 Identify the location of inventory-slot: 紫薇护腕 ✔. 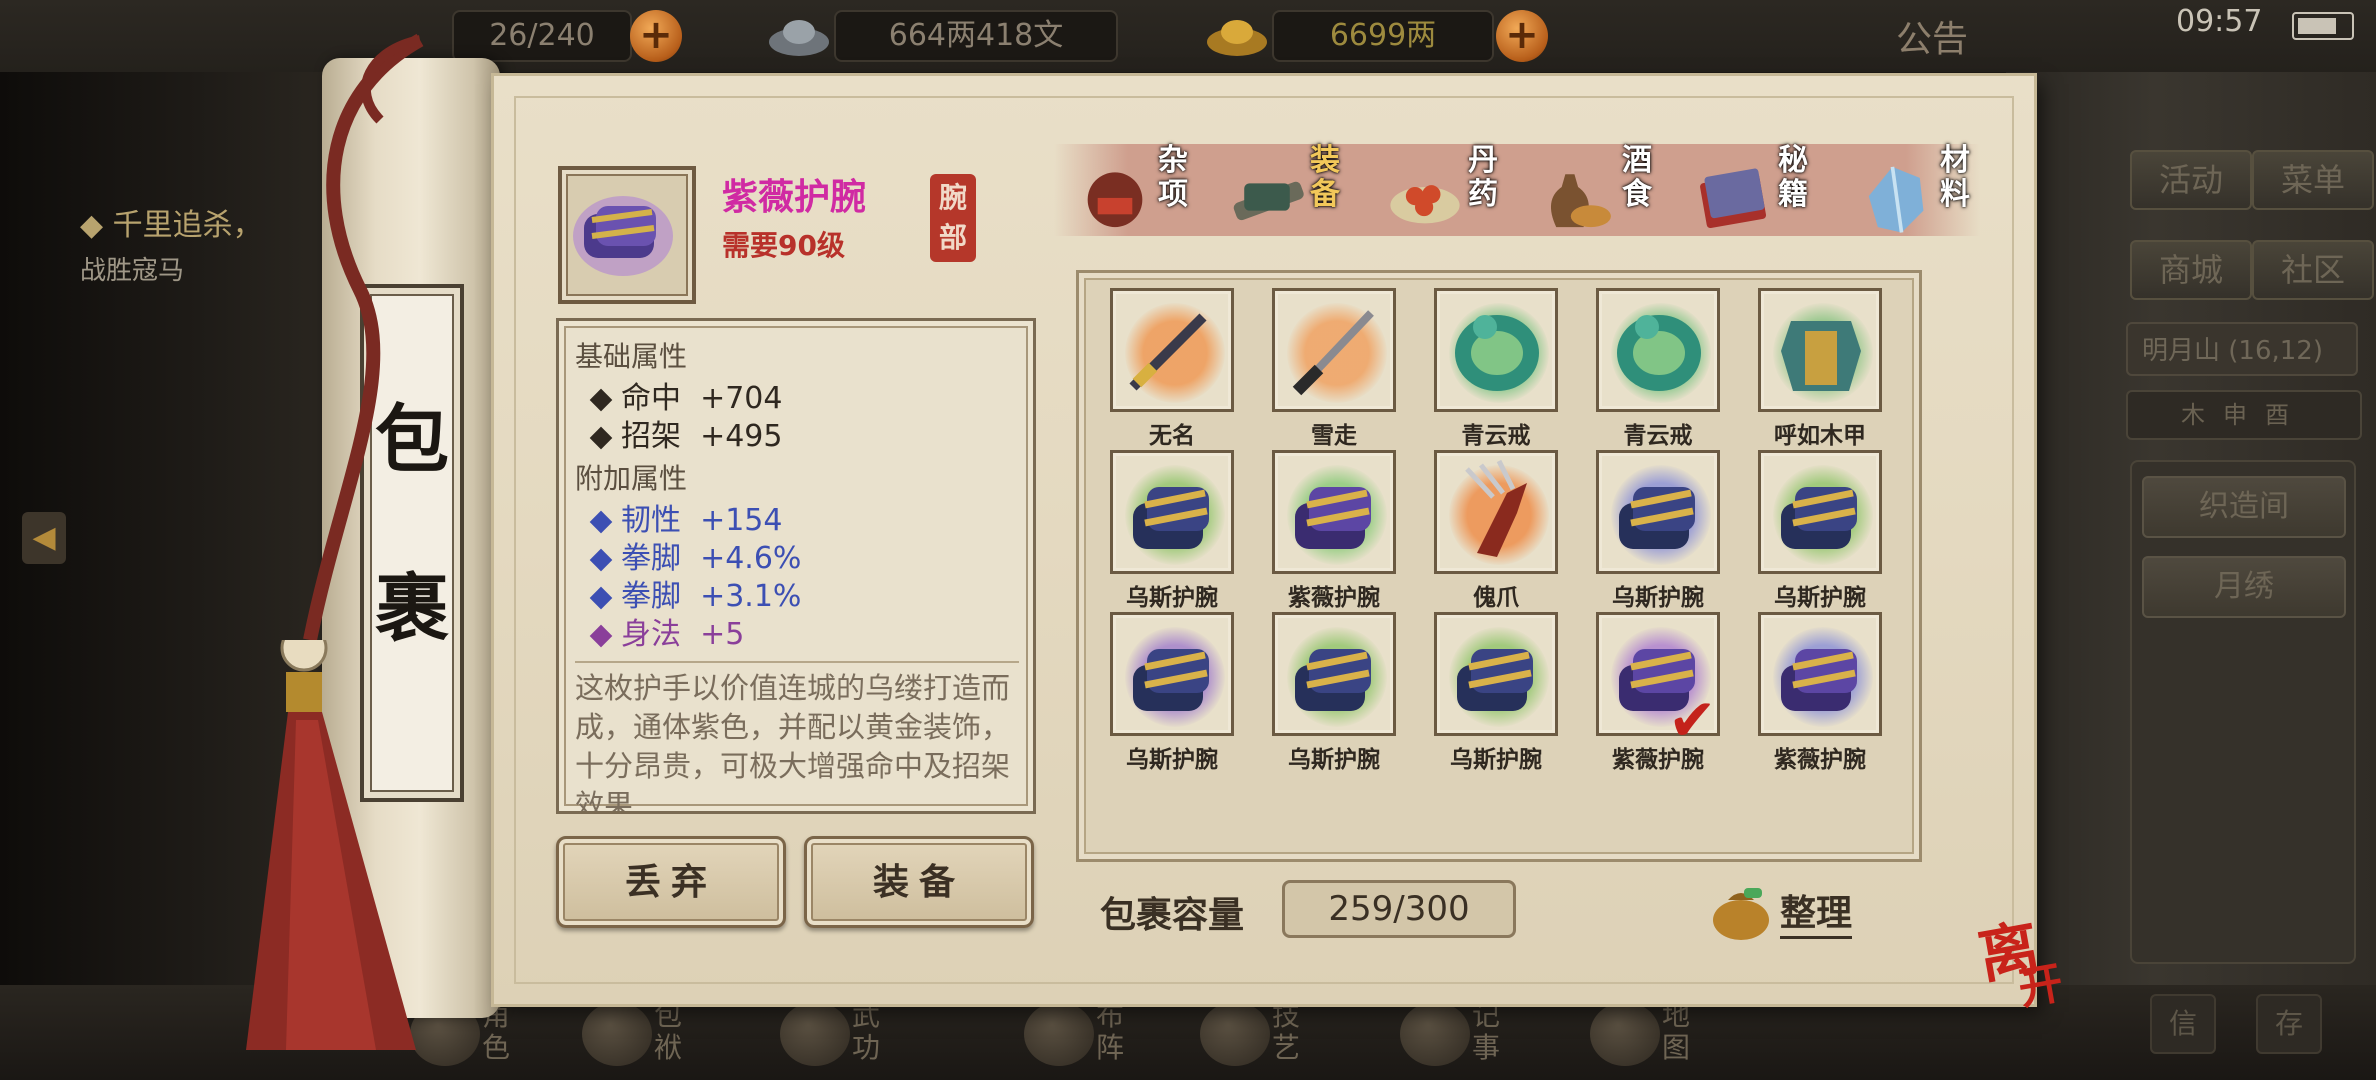
(1658, 692).